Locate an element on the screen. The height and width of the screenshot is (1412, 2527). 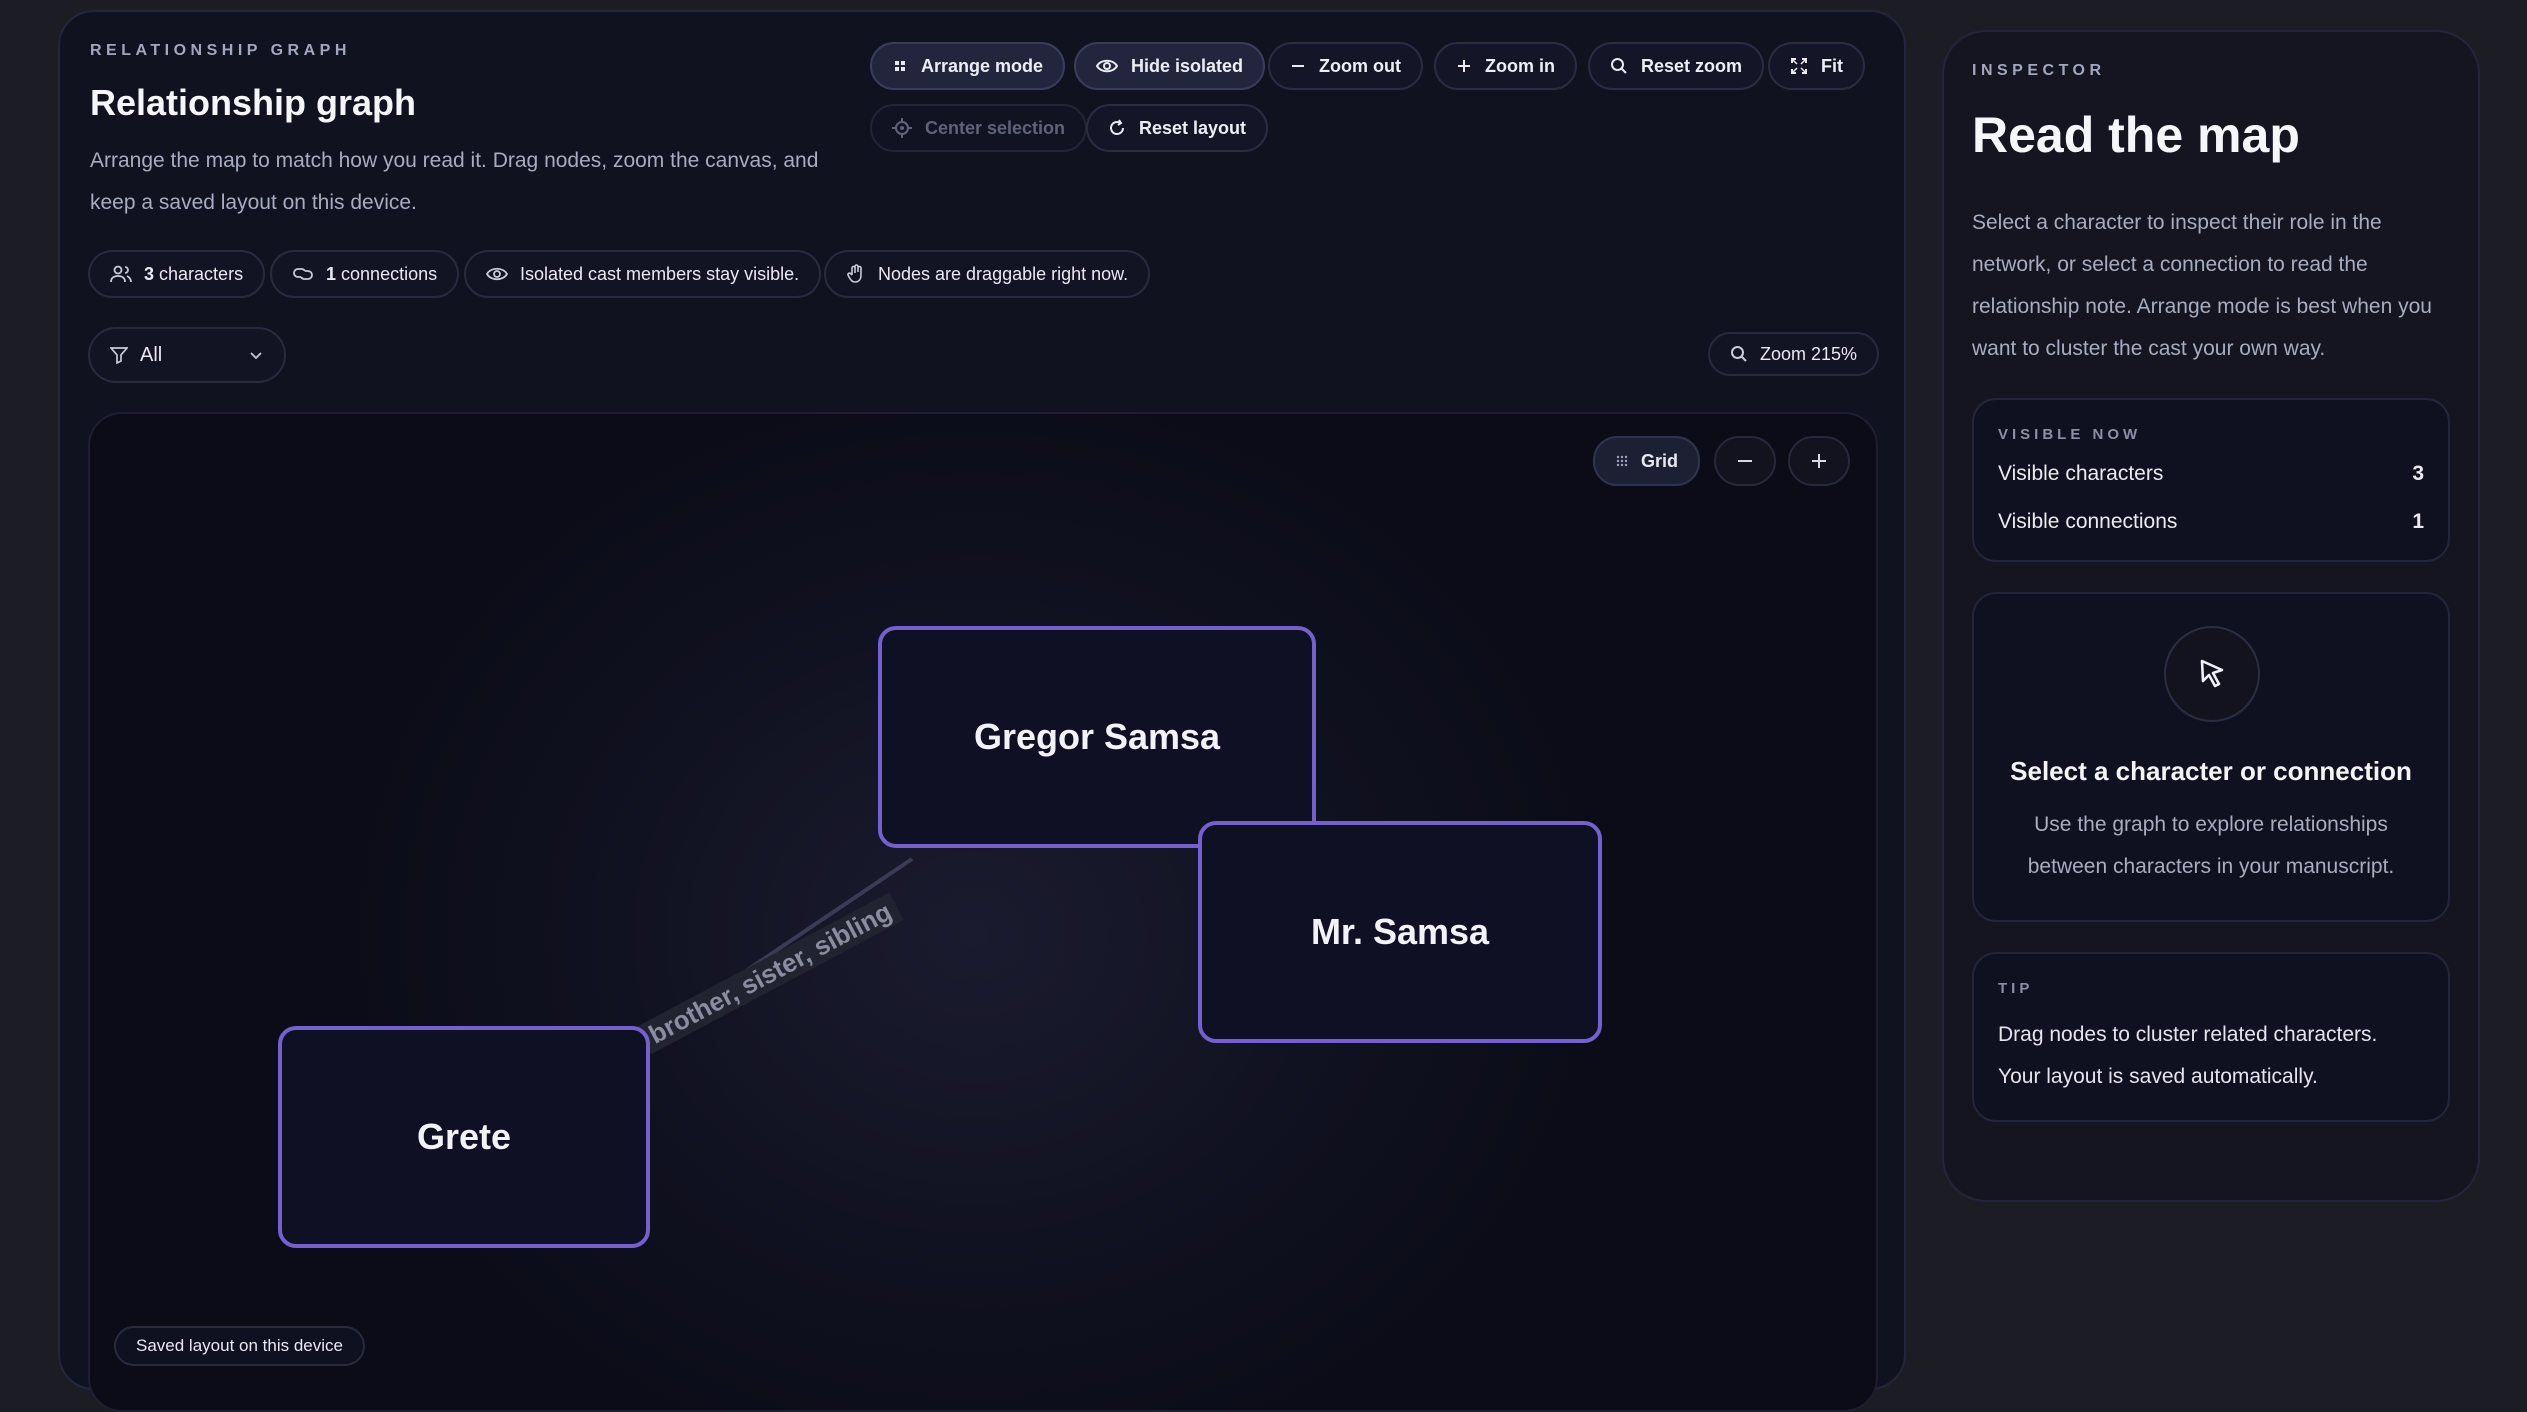
fit-label: Fit is located at coordinates (1832, 65).